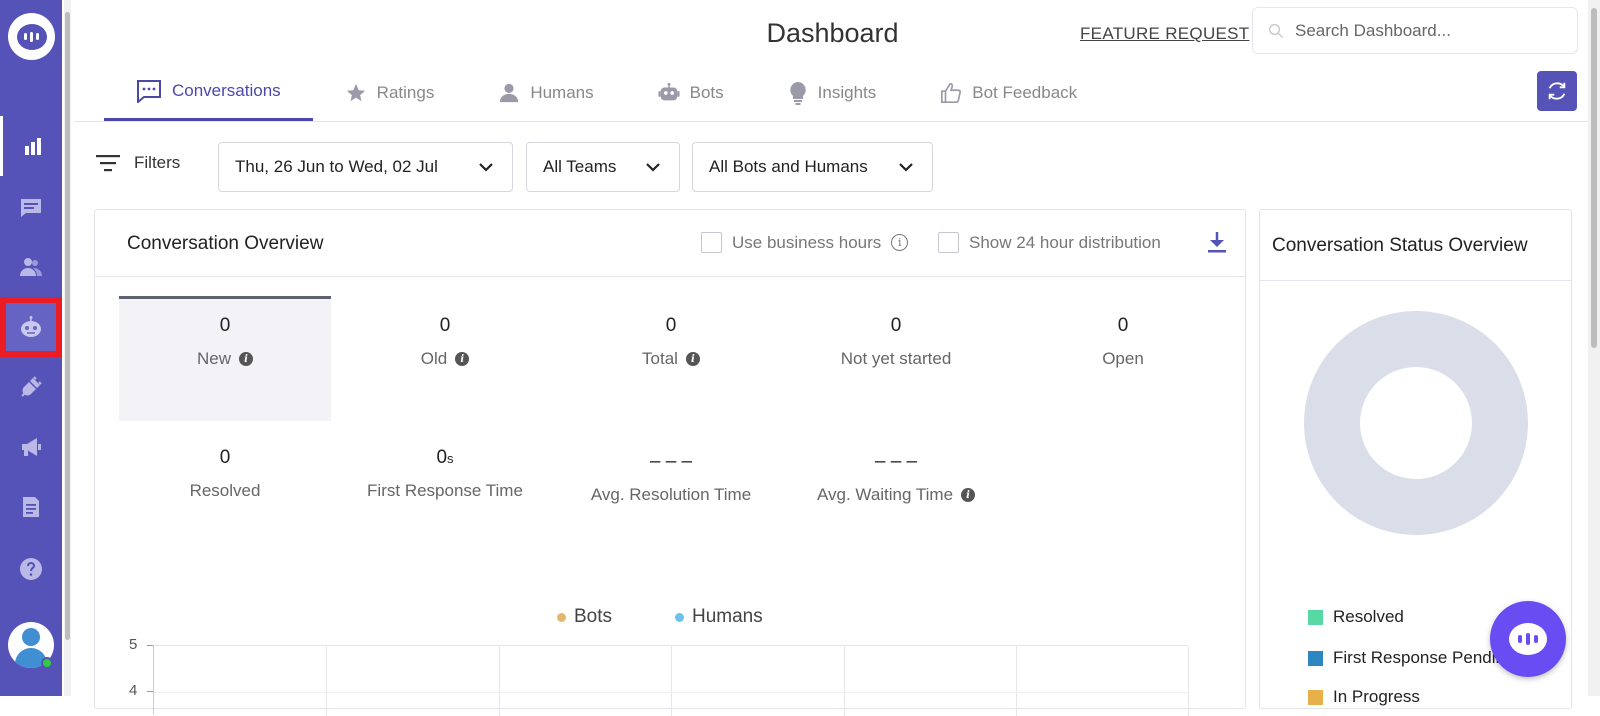 Image resolution: width=1600 pixels, height=716 pixels. What do you see at coordinates (365, 167) in the screenshot?
I see `date-range-dropdown: Thu, 26 Jun to Wed, 02 Jul` at bounding box center [365, 167].